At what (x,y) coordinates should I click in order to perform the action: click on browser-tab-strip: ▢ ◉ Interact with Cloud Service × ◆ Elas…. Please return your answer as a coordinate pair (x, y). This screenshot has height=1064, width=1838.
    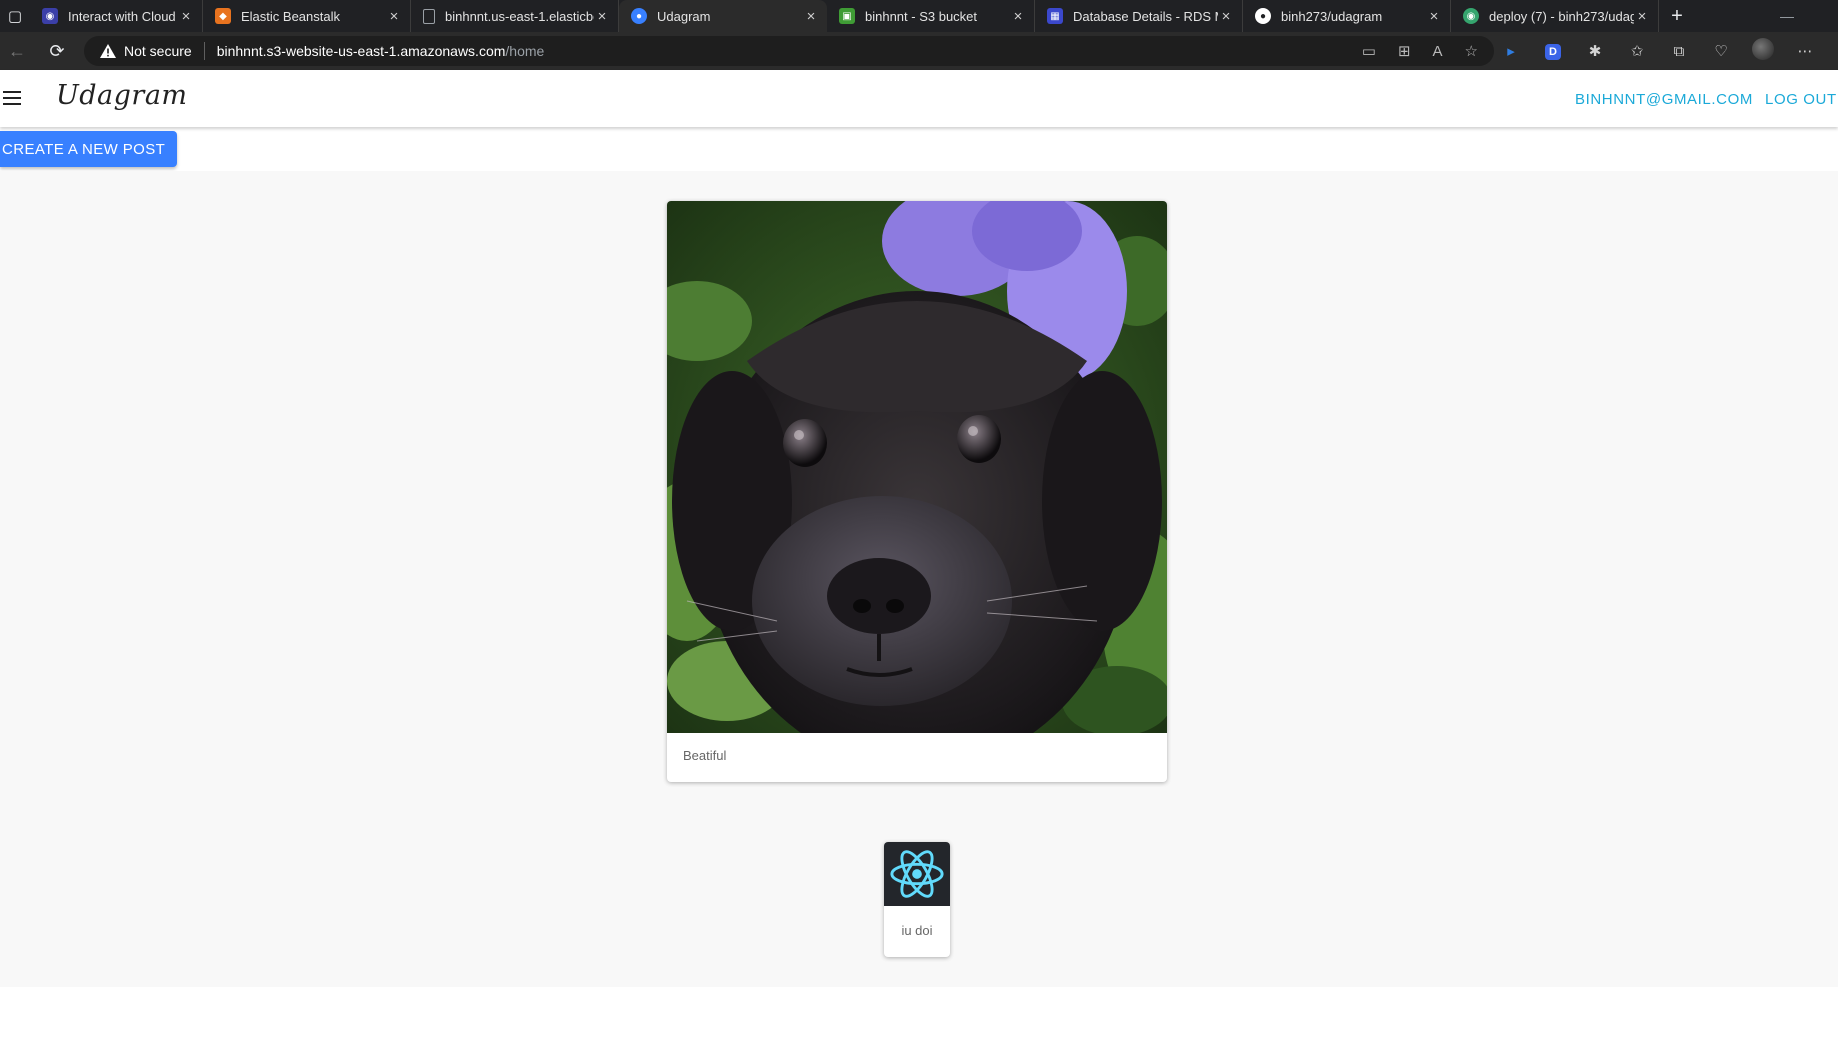
    Looking at the image, I should click on (919, 16).